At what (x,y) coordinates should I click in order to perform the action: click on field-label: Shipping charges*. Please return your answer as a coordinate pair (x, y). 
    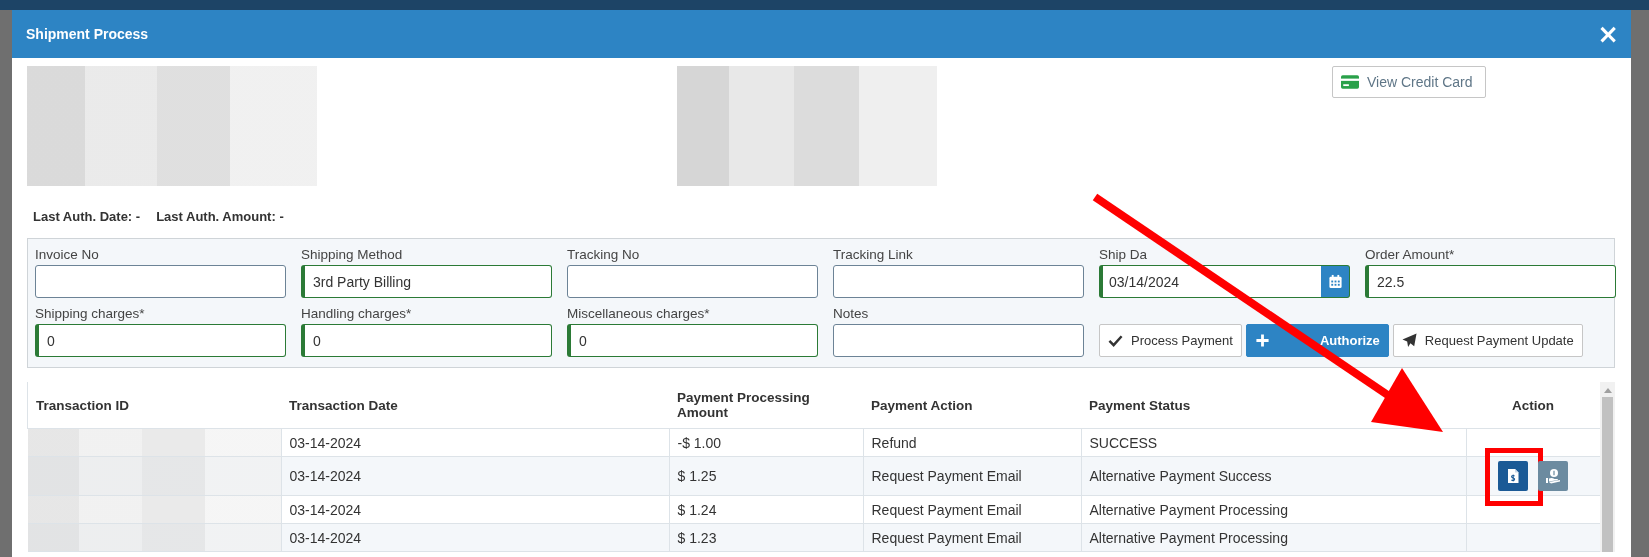
    Looking at the image, I should click on (90, 313).